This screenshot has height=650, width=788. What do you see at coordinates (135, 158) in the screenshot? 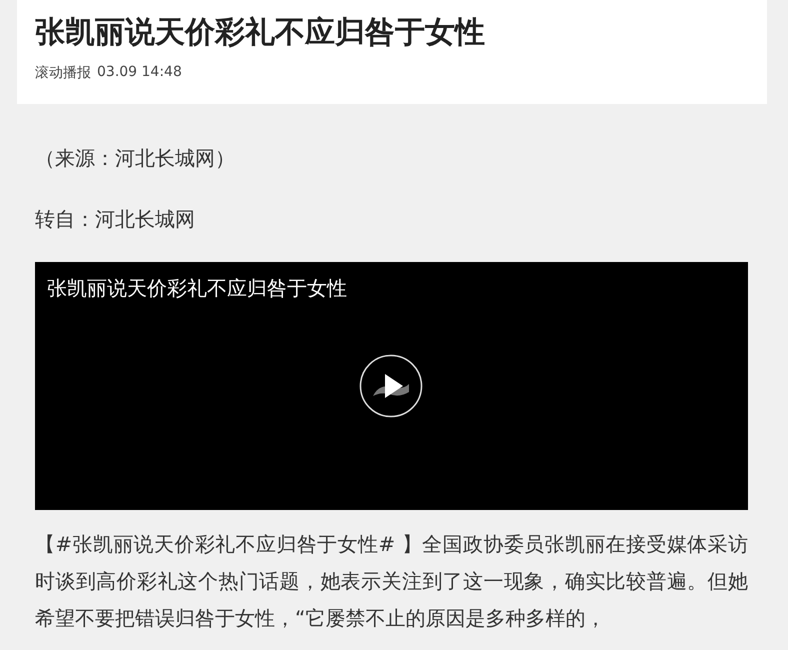
I see `paragraph: （来源：河北长城网）` at bounding box center [135, 158].